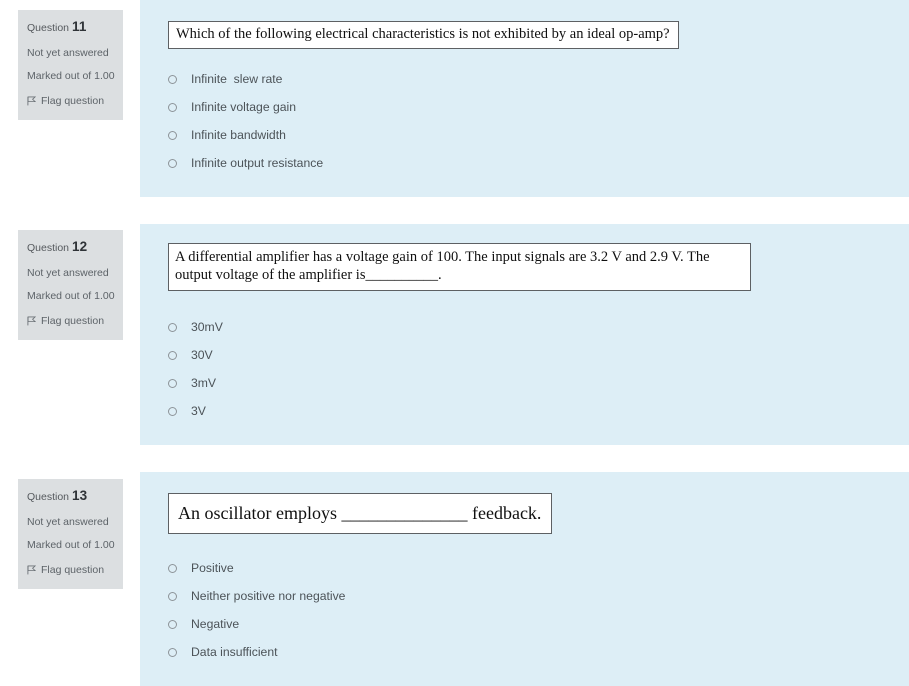 The image size is (909, 686). What do you see at coordinates (198, 411) in the screenshot?
I see `option-label: 3V` at bounding box center [198, 411].